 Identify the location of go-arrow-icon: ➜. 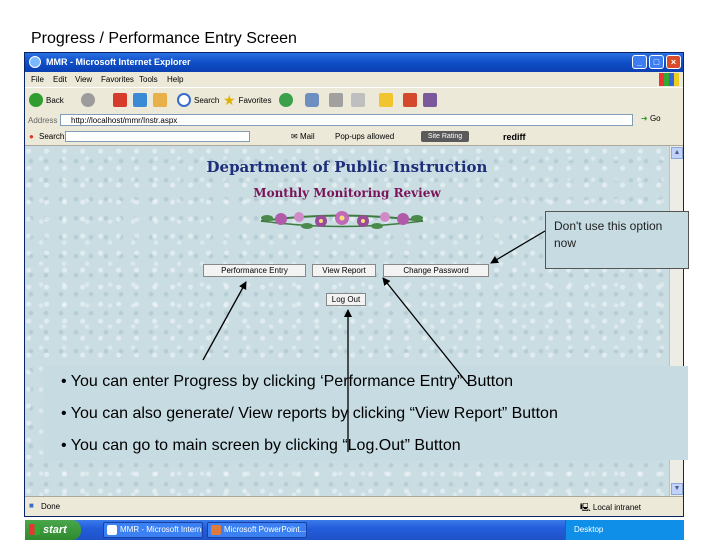
(644, 118).